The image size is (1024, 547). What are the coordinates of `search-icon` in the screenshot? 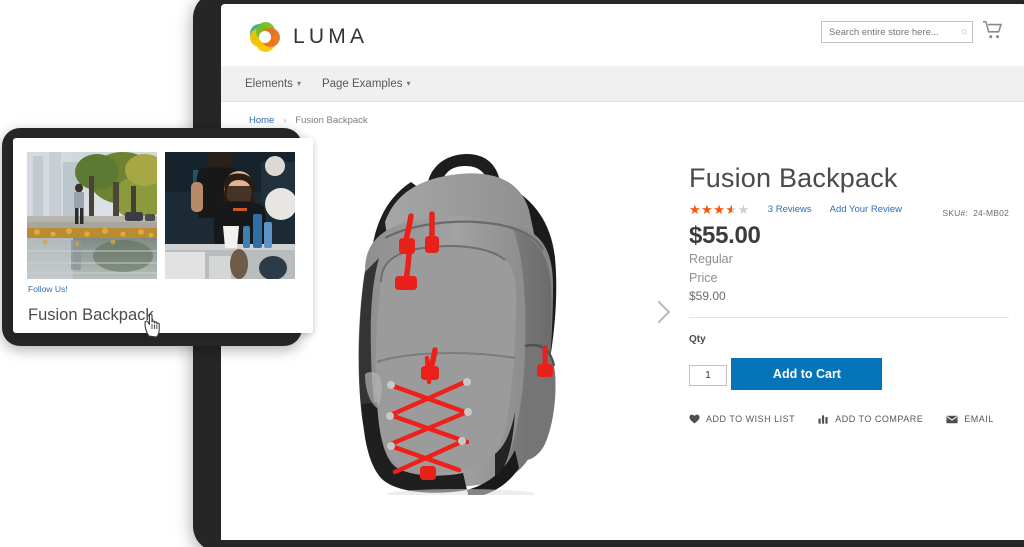 It's located at (964, 32).